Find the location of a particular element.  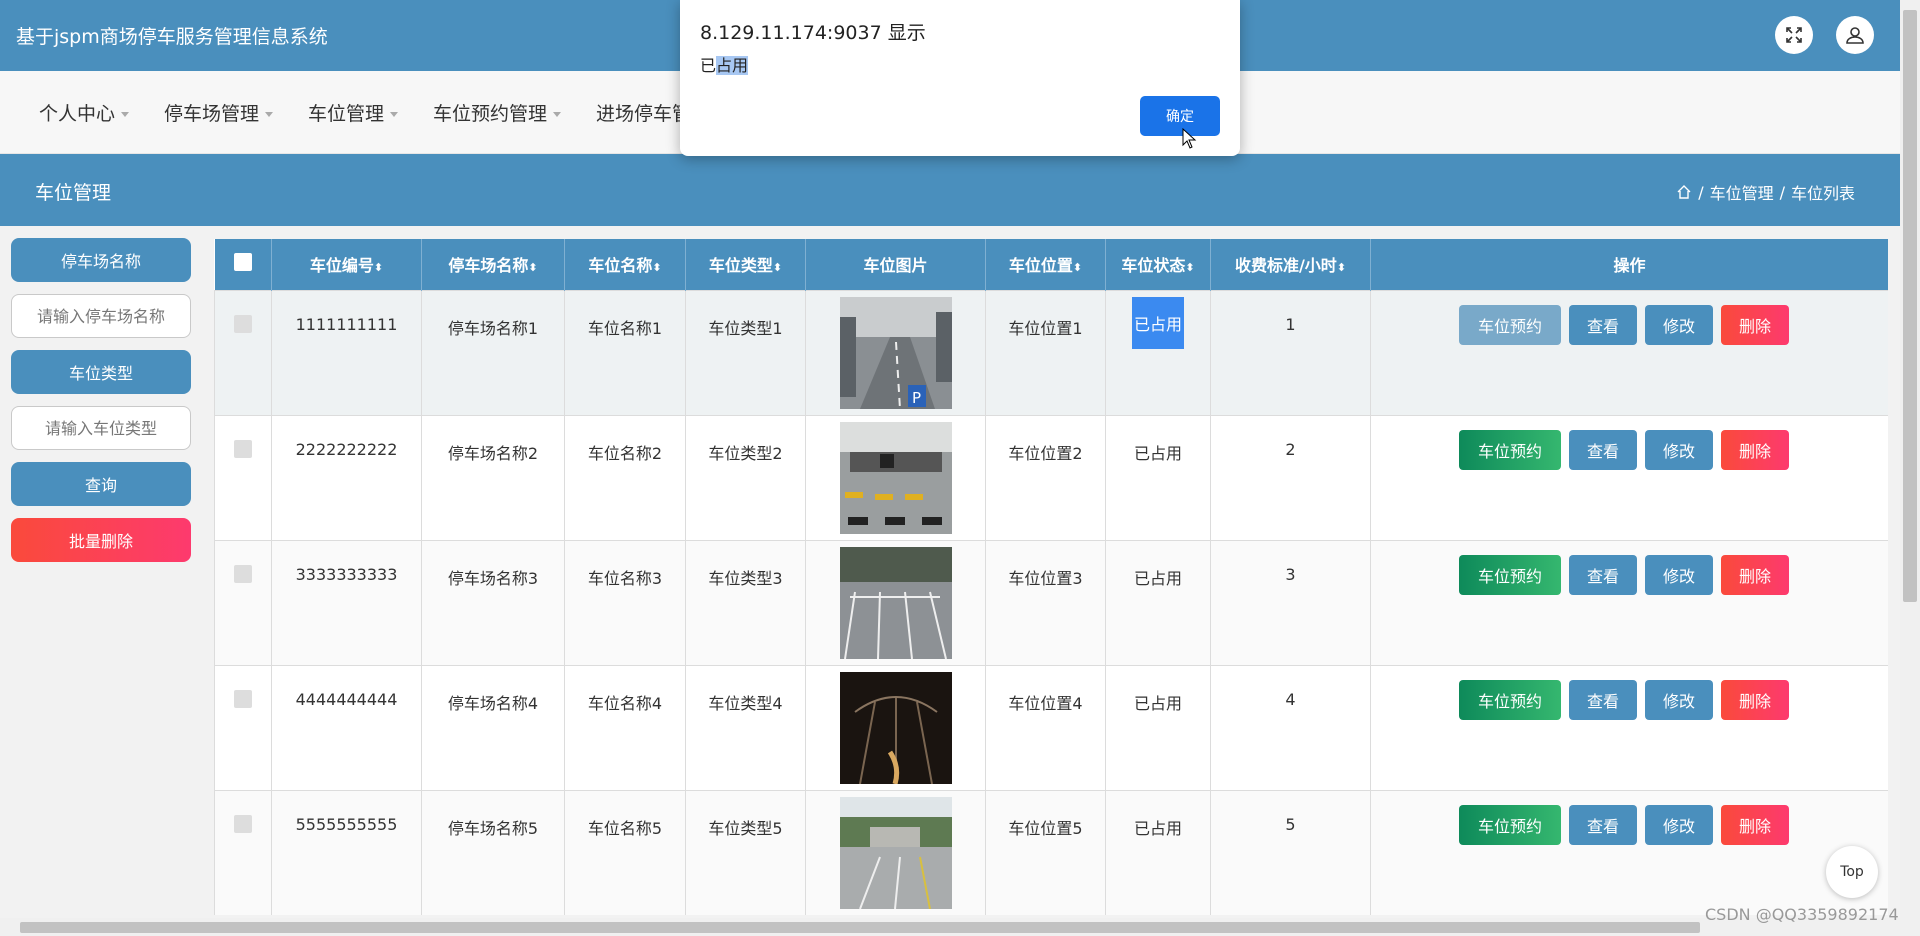

cell-name: 车位名称2 is located at coordinates (625, 477).